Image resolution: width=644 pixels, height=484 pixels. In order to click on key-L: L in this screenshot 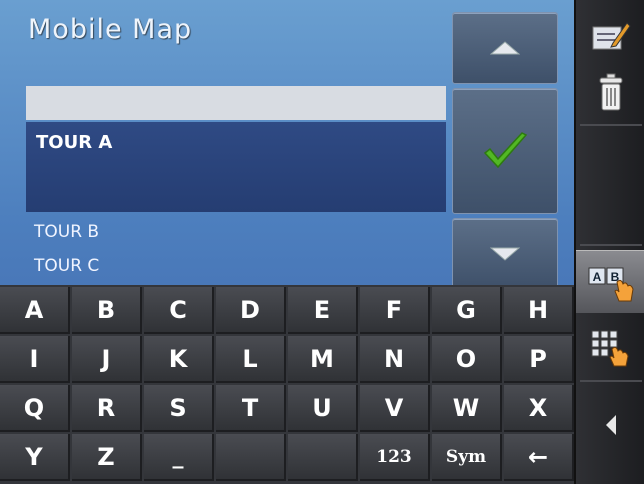, I will do `click(251, 359)`.